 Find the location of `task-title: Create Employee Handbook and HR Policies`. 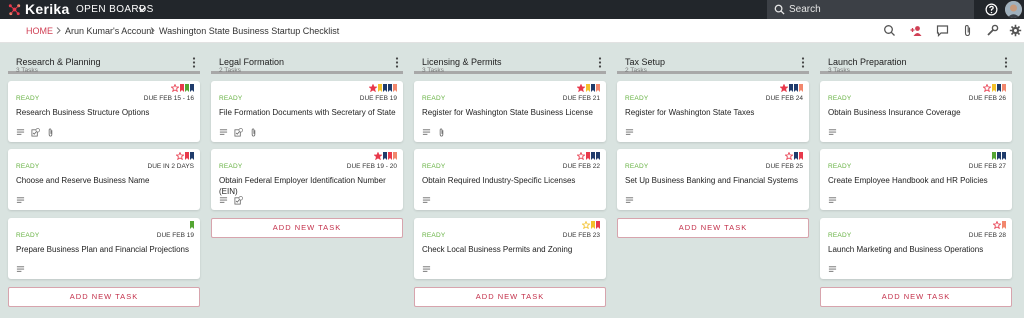

task-title: Create Employee Handbook and HR Policies is located at coordinates (917, 181).